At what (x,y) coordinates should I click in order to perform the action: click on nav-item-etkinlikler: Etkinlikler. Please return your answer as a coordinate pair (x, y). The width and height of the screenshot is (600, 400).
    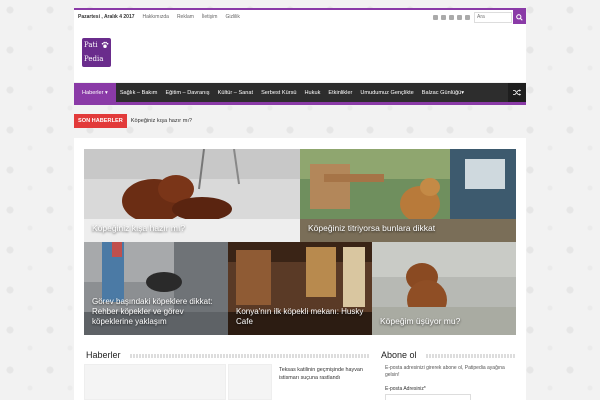
    Looking at the image, I should click on (340, 93).